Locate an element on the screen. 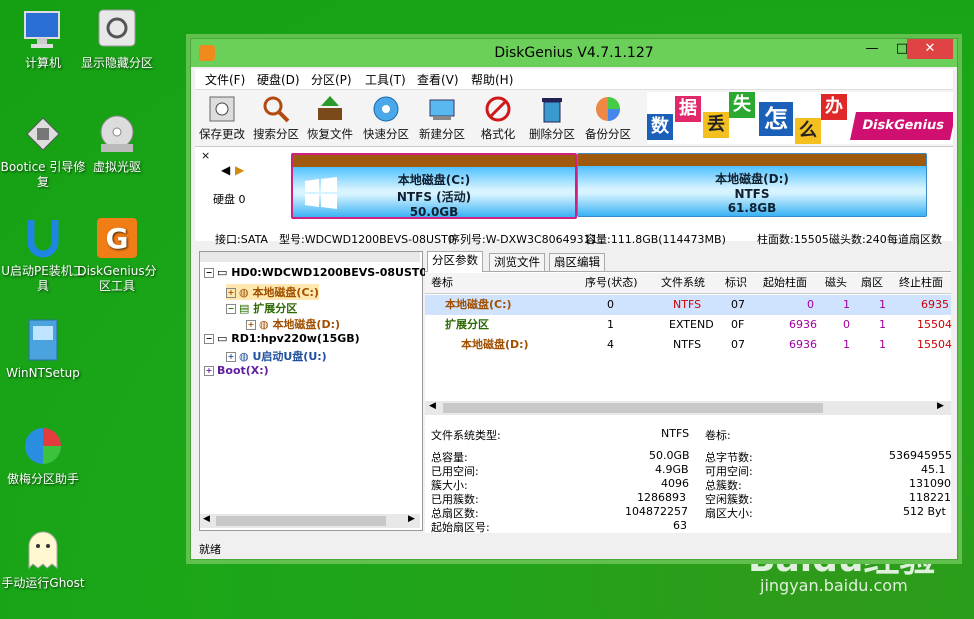 This screenshot has width=974, height=619. minimize-button: — is located at coordinates (872, 49).